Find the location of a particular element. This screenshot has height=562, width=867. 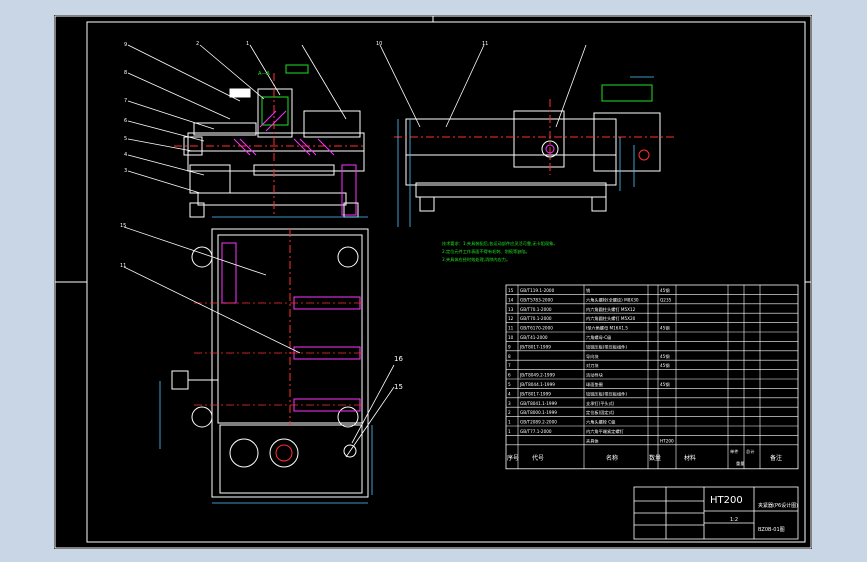

side-view is located at coordinates (534, 148).